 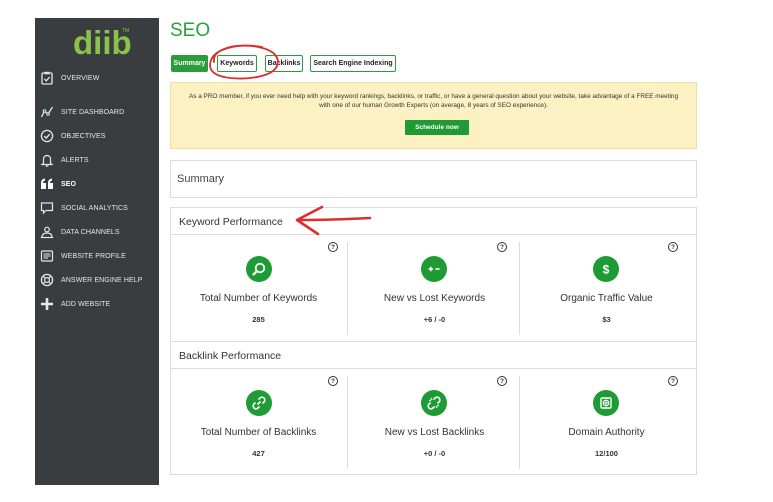 I want to click on metric-value: 12/100, so click(x=606, y=453).